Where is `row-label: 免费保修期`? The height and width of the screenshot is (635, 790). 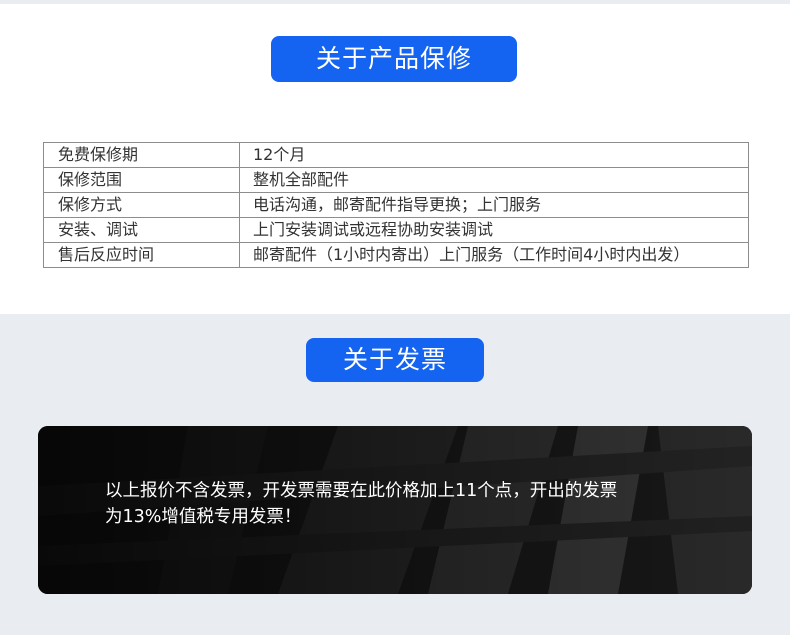 row-label: 免费保修期 is located at coordinates (141, 155).